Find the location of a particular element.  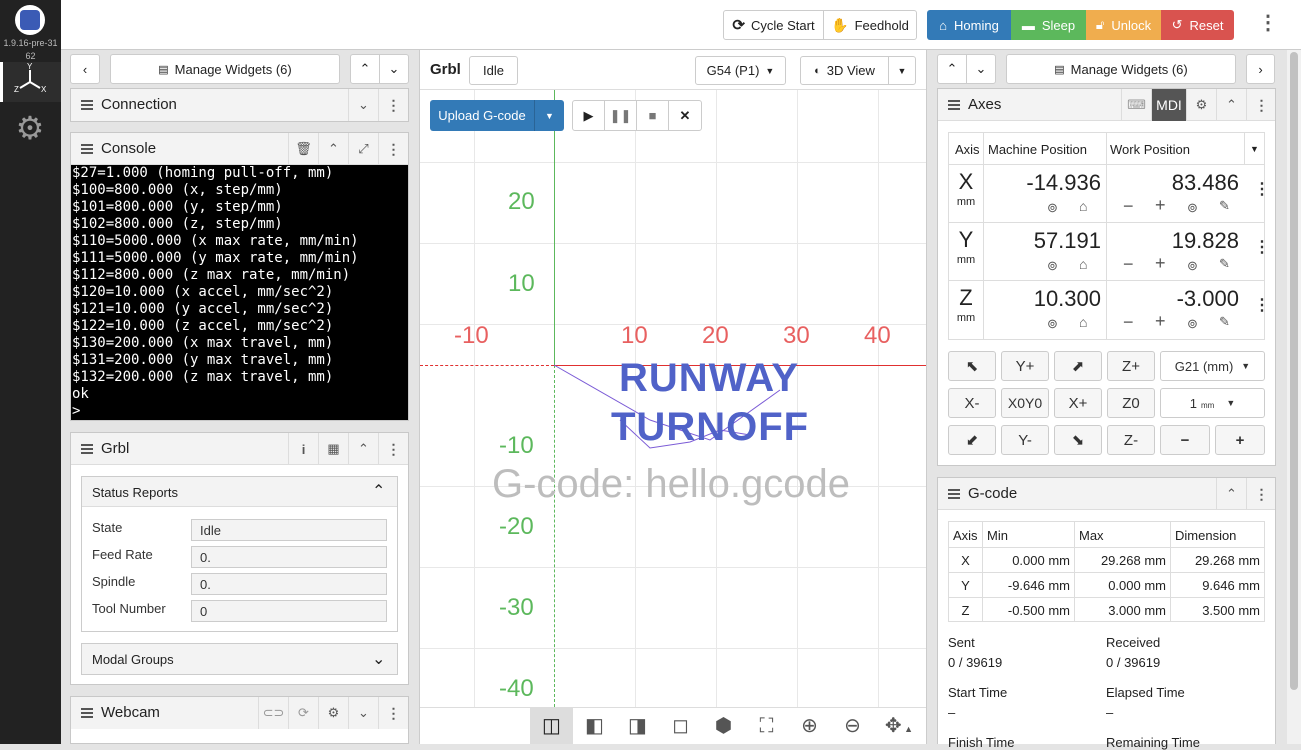

axes-menu-icon: ⋮ is located at coordinates (1261, 105).